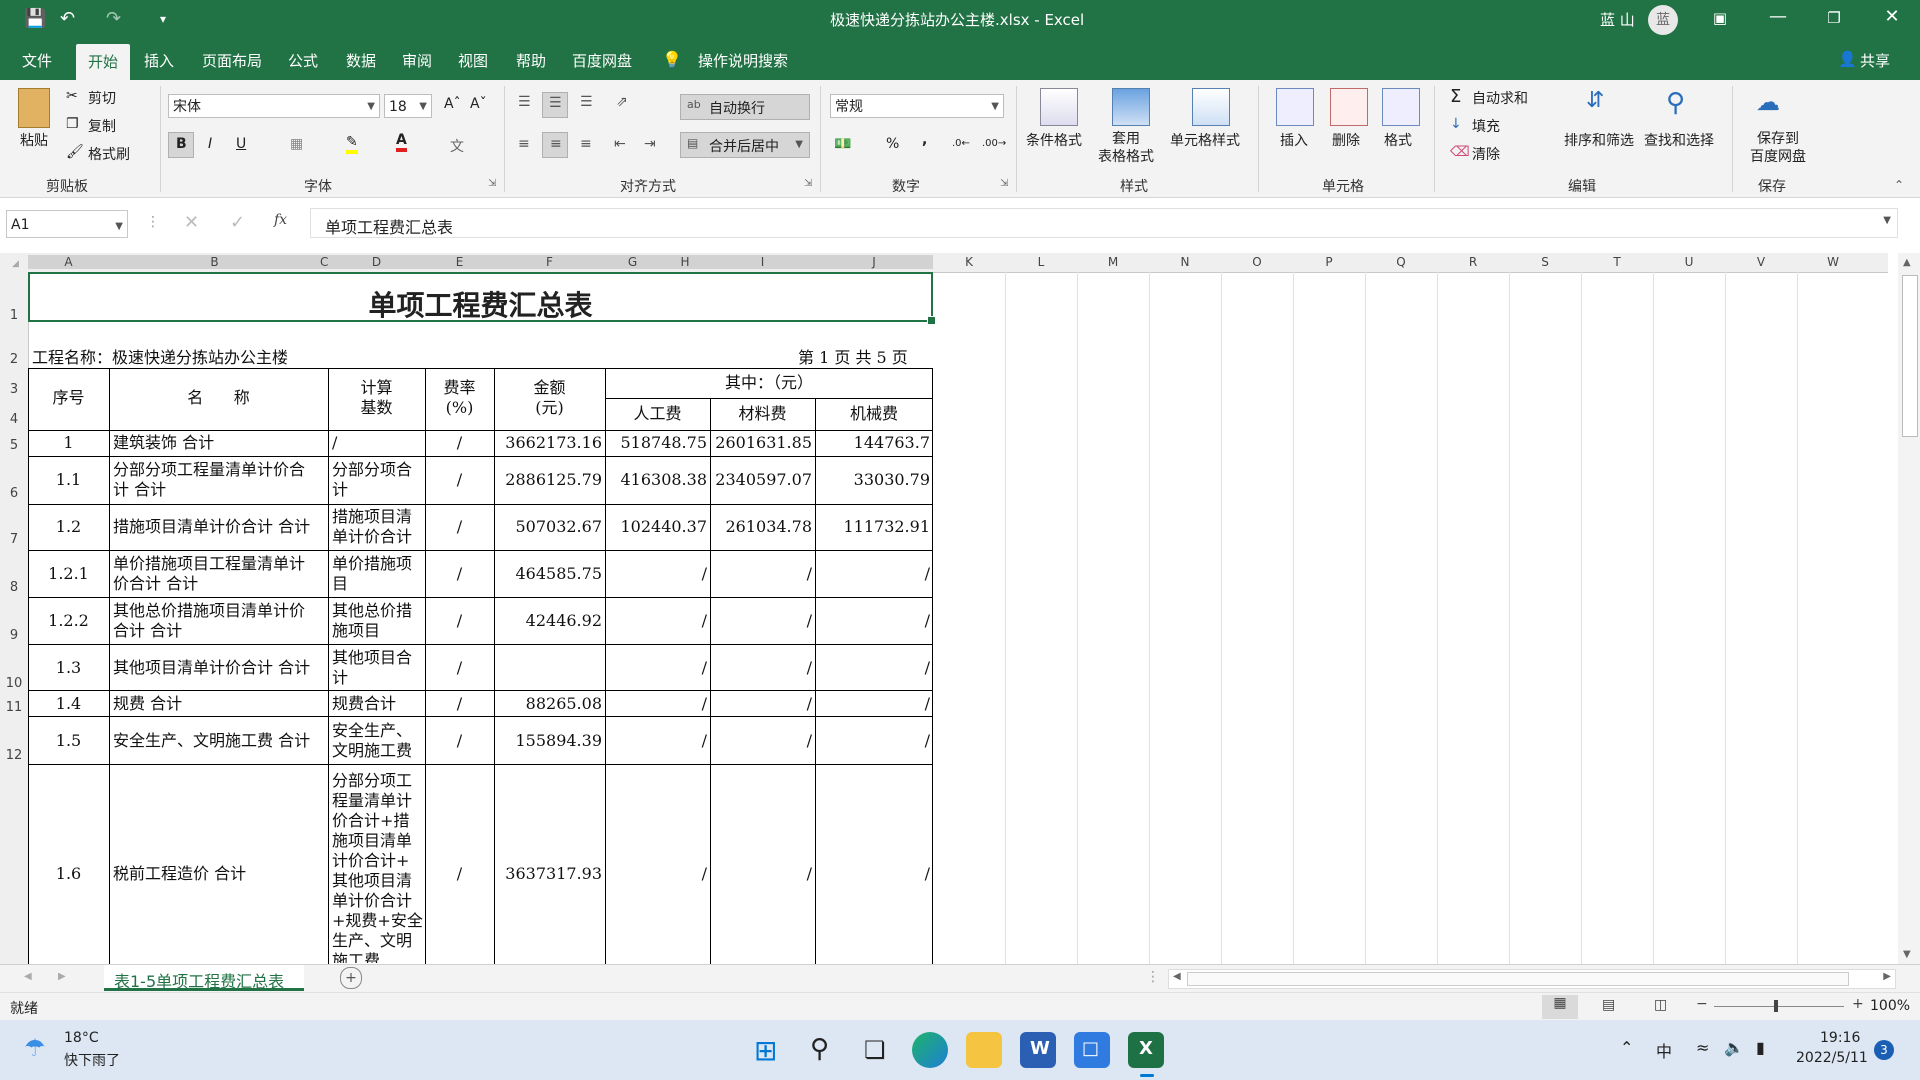 Image resolution: width=1920 pixels, height=1080 pixels. What do you see at coordinates (1349, 107) in the screenshot?
I see `delete-cells-icon` at bounding box center [1349, 107].